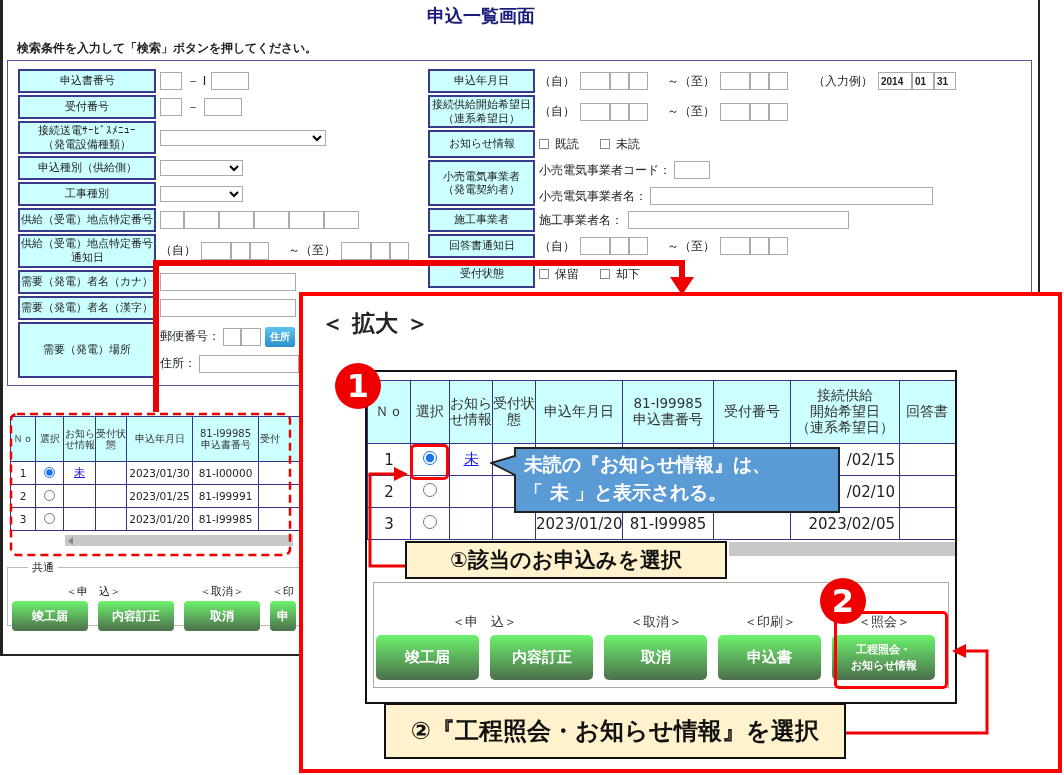 The width and height of the screenshot is (1064, 775). Describe the element at coordinates (87, 81) in the screenshot. I see `field-label: 申込書番号` at that location.